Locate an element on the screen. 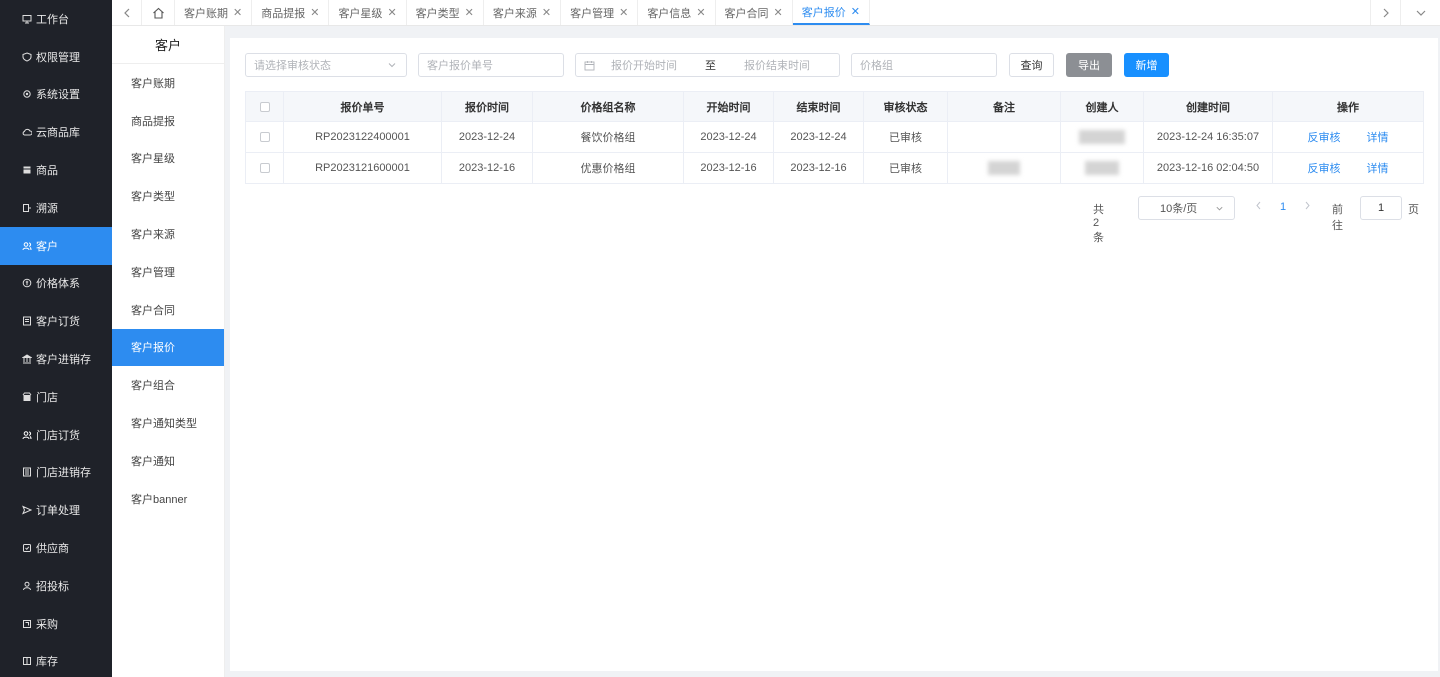 Image resolution: width=1440 pixels, height=677 pixels. sidebar-item: 门店订货 is located at coordinates (56, 435).